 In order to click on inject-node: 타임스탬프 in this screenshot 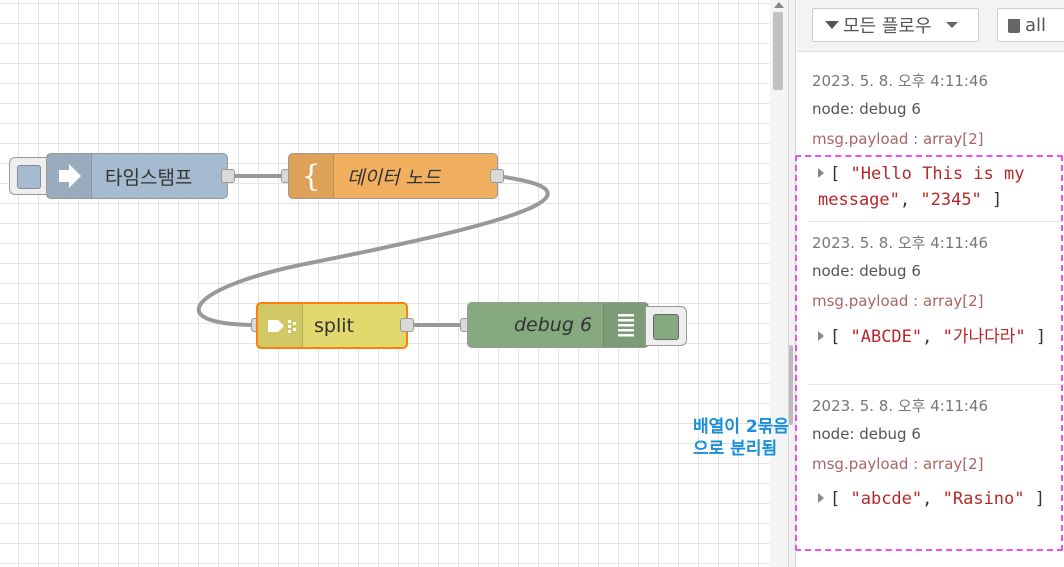, I will do `click(137, 176)`.